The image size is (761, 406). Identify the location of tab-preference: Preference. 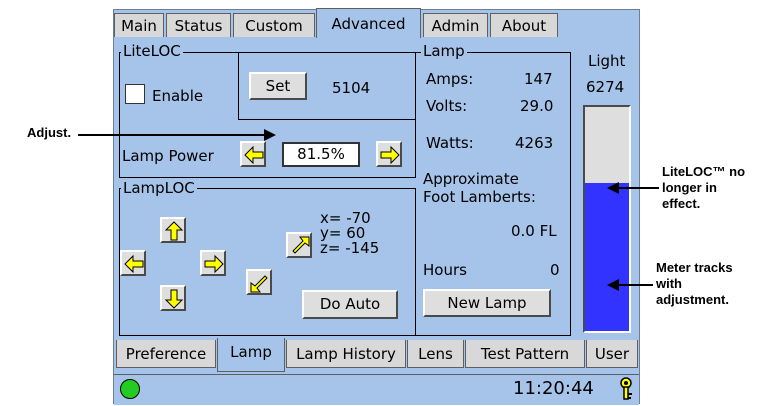
(166, 354).